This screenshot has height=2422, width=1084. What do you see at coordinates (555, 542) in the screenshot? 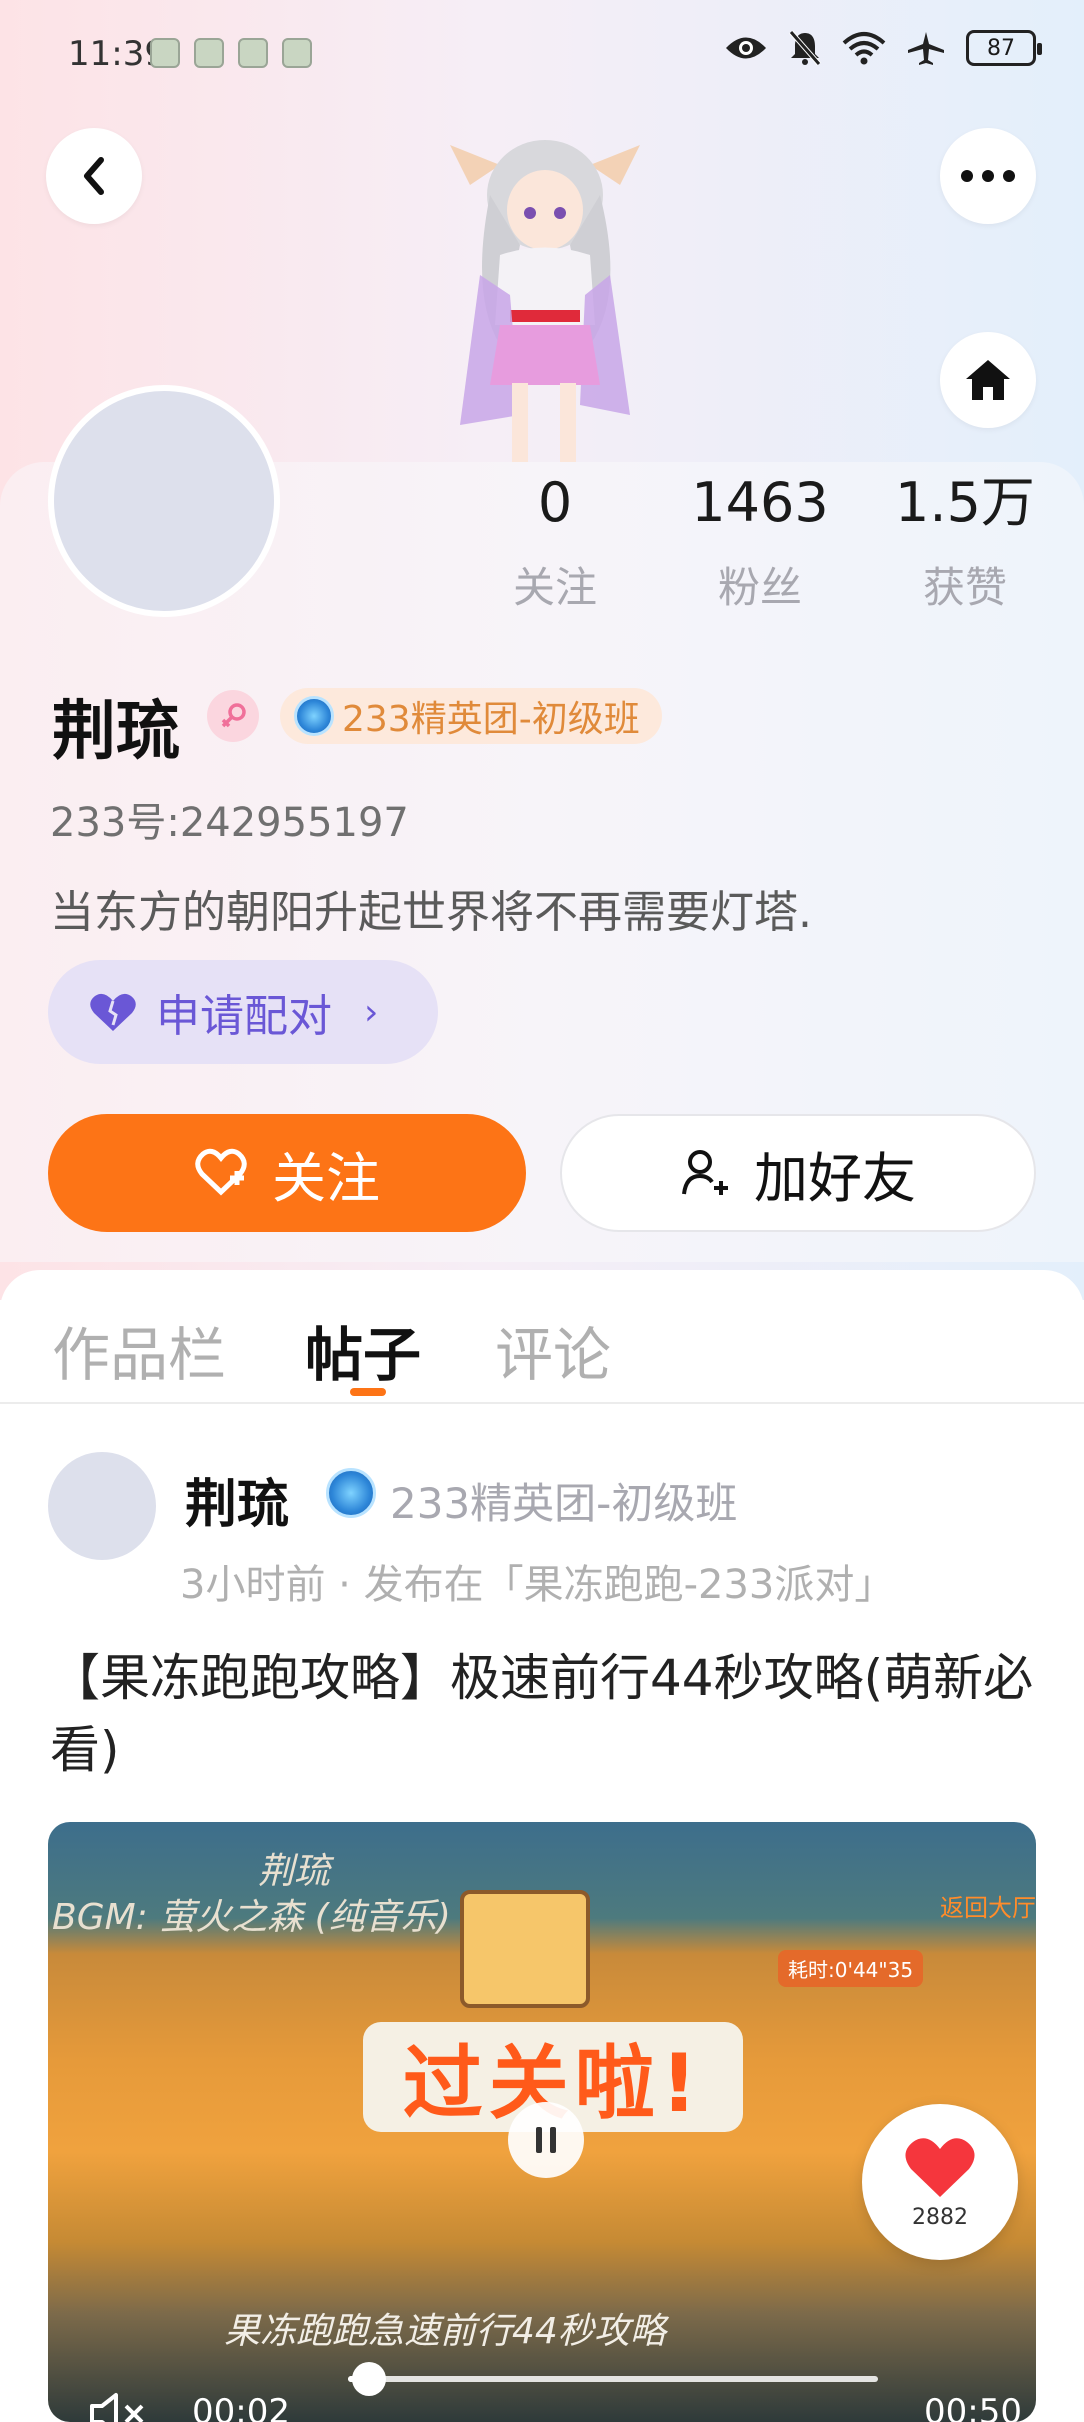
I see `stat-following: 0 关注` at bounding box center [555, 542].